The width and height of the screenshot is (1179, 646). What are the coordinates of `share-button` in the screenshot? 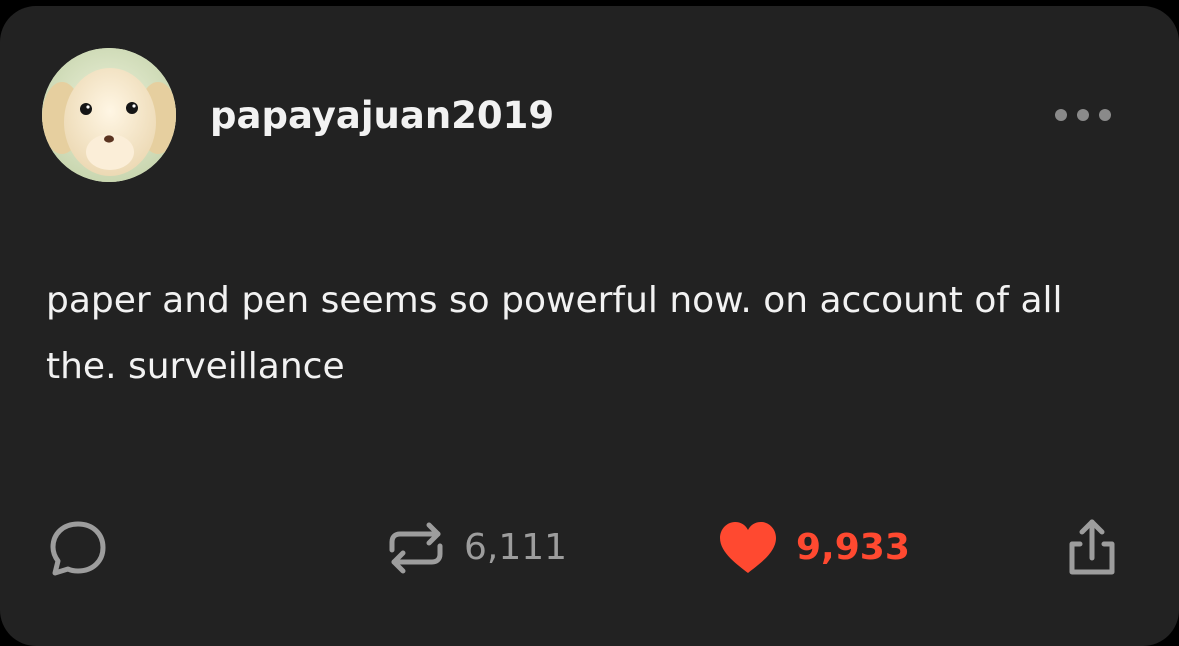 It's located at (1092, 548).